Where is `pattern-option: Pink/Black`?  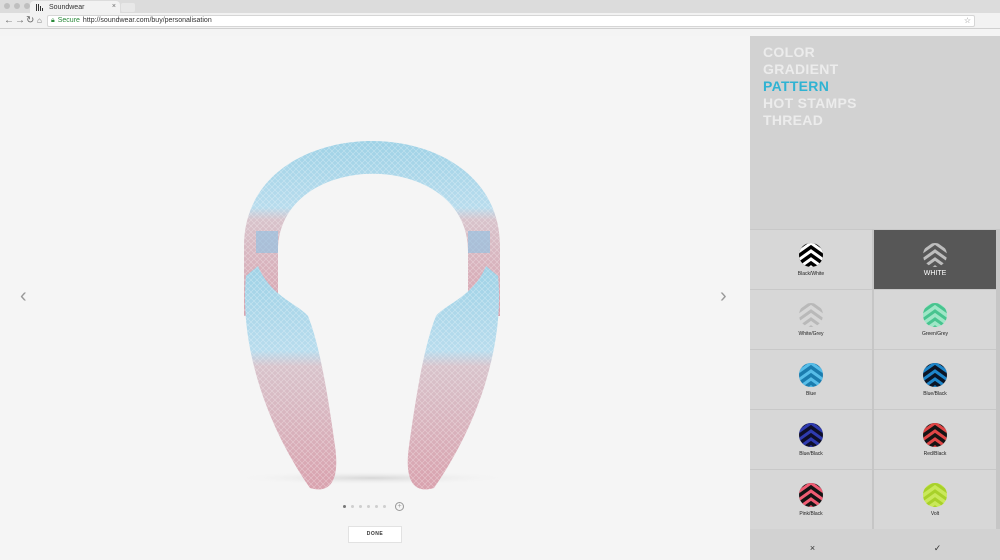 pattern-option: Pink/Black is located at coordinates (811, 499).